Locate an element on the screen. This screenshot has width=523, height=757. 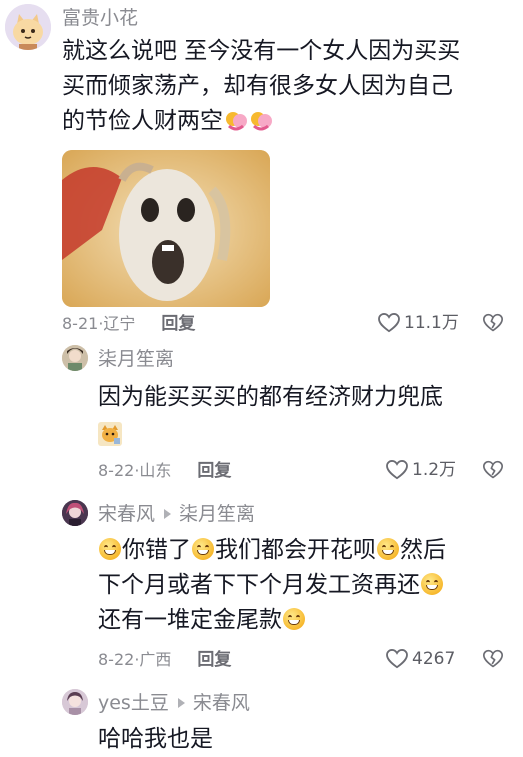
comment-meta: 8-21·辽宁 回复 is located at coordinates (129, 324).